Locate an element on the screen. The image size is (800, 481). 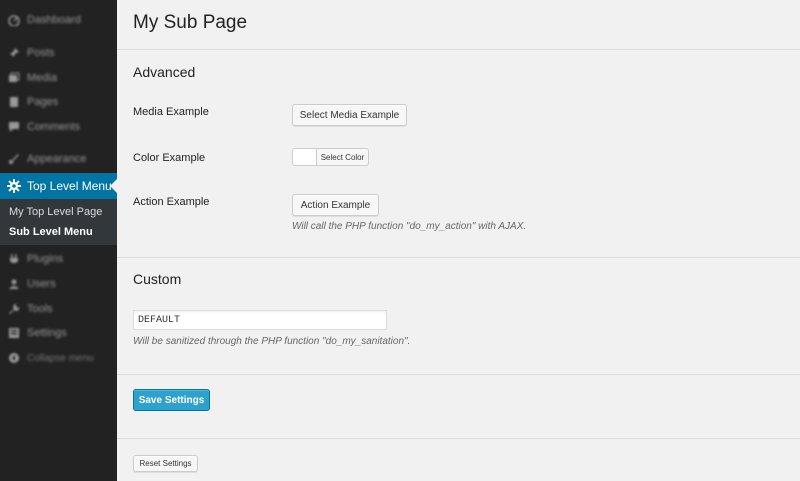
reset-settings-button: Reset Settings is located at coordinates (165, 463).